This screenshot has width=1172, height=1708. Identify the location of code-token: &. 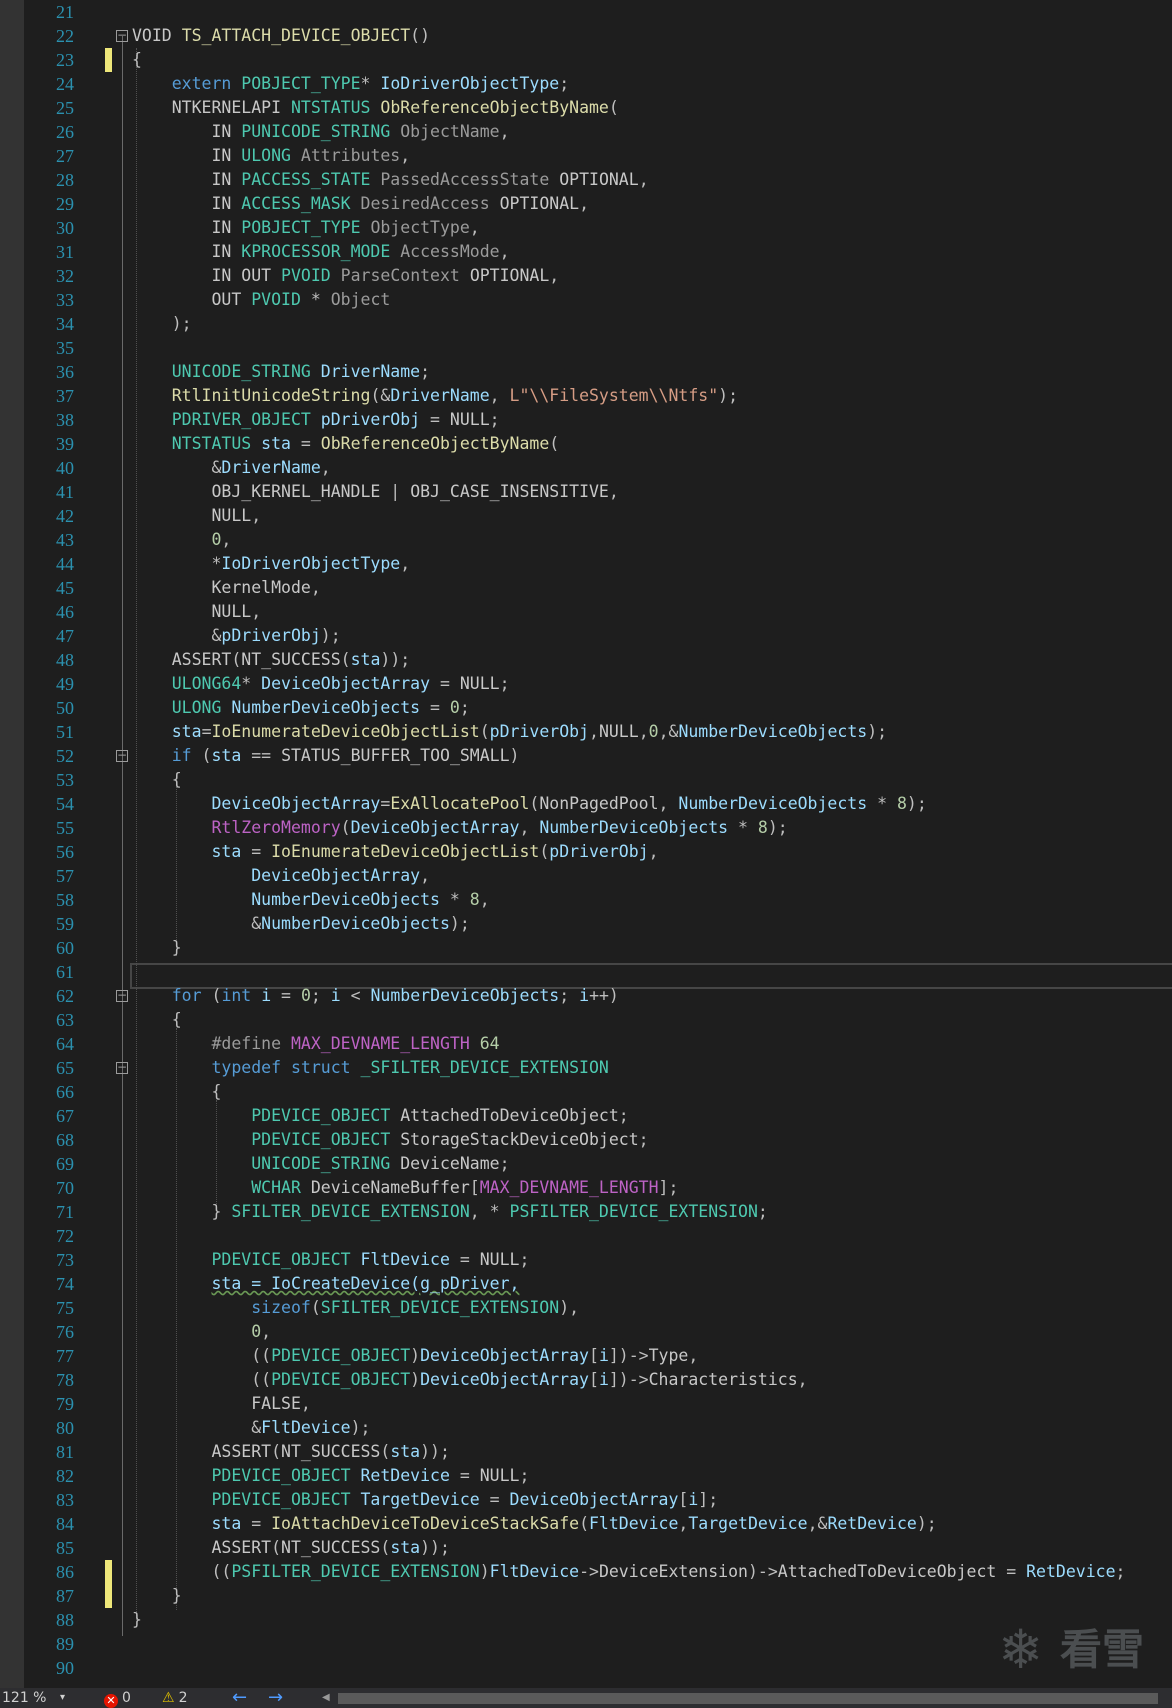
(216, 467).